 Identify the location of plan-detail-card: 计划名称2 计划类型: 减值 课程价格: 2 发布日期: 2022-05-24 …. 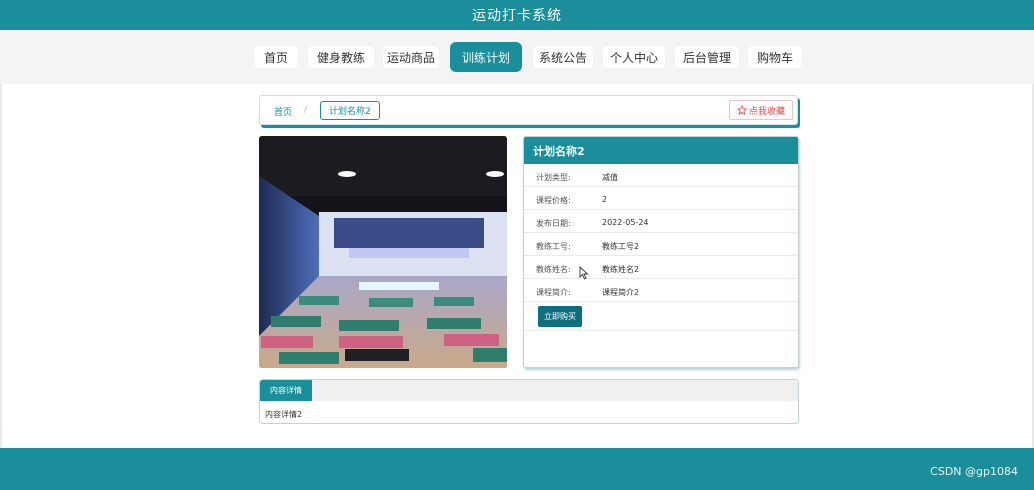
(661, 252).